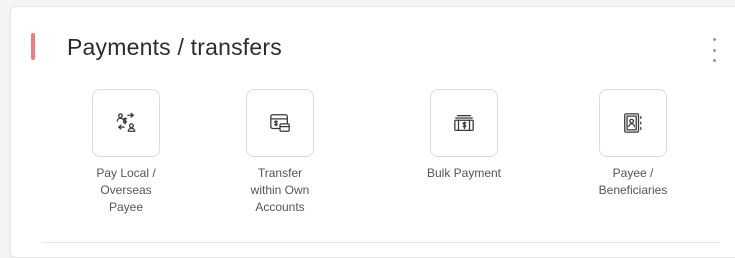  I want to click on action-label: Pay Local / Overseas Payee, so click(126, 190).